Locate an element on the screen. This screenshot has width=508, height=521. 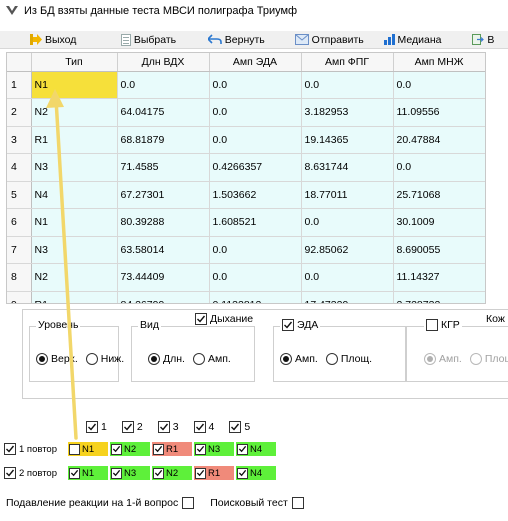
kgr-checkbox: КГР is located at coordinates (443, 325).